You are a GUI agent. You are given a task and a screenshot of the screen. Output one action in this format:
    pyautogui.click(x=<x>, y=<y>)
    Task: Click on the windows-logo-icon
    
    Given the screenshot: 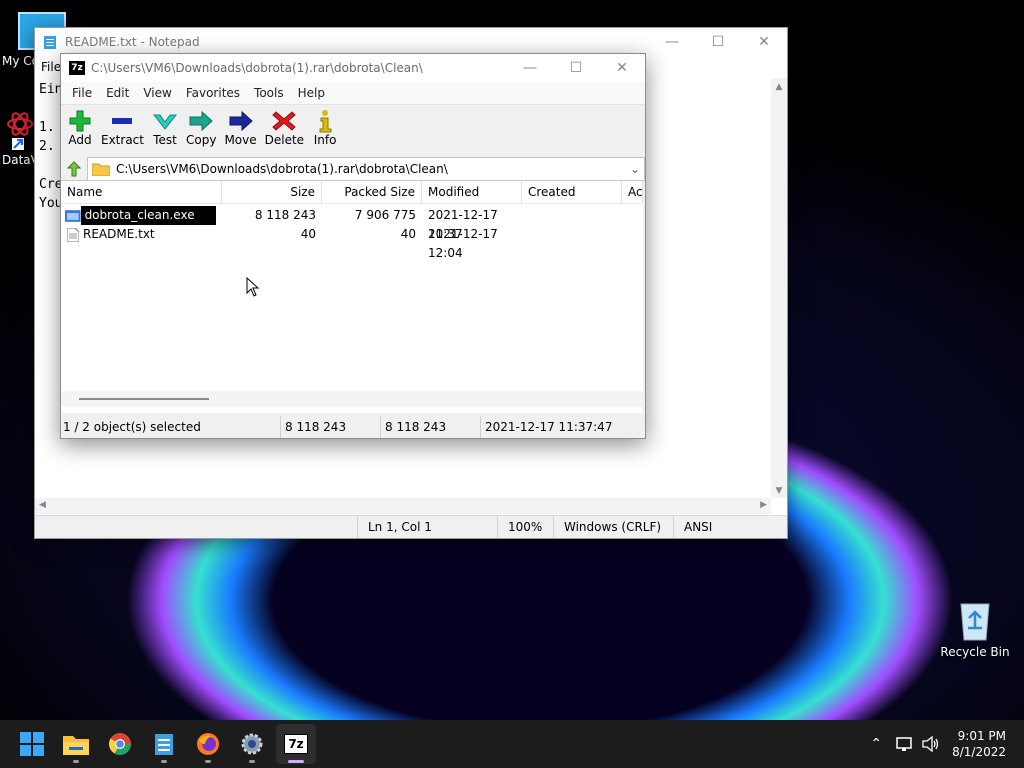 What is the action you would take?
    pyautogui.click(x=32, y=744)
    